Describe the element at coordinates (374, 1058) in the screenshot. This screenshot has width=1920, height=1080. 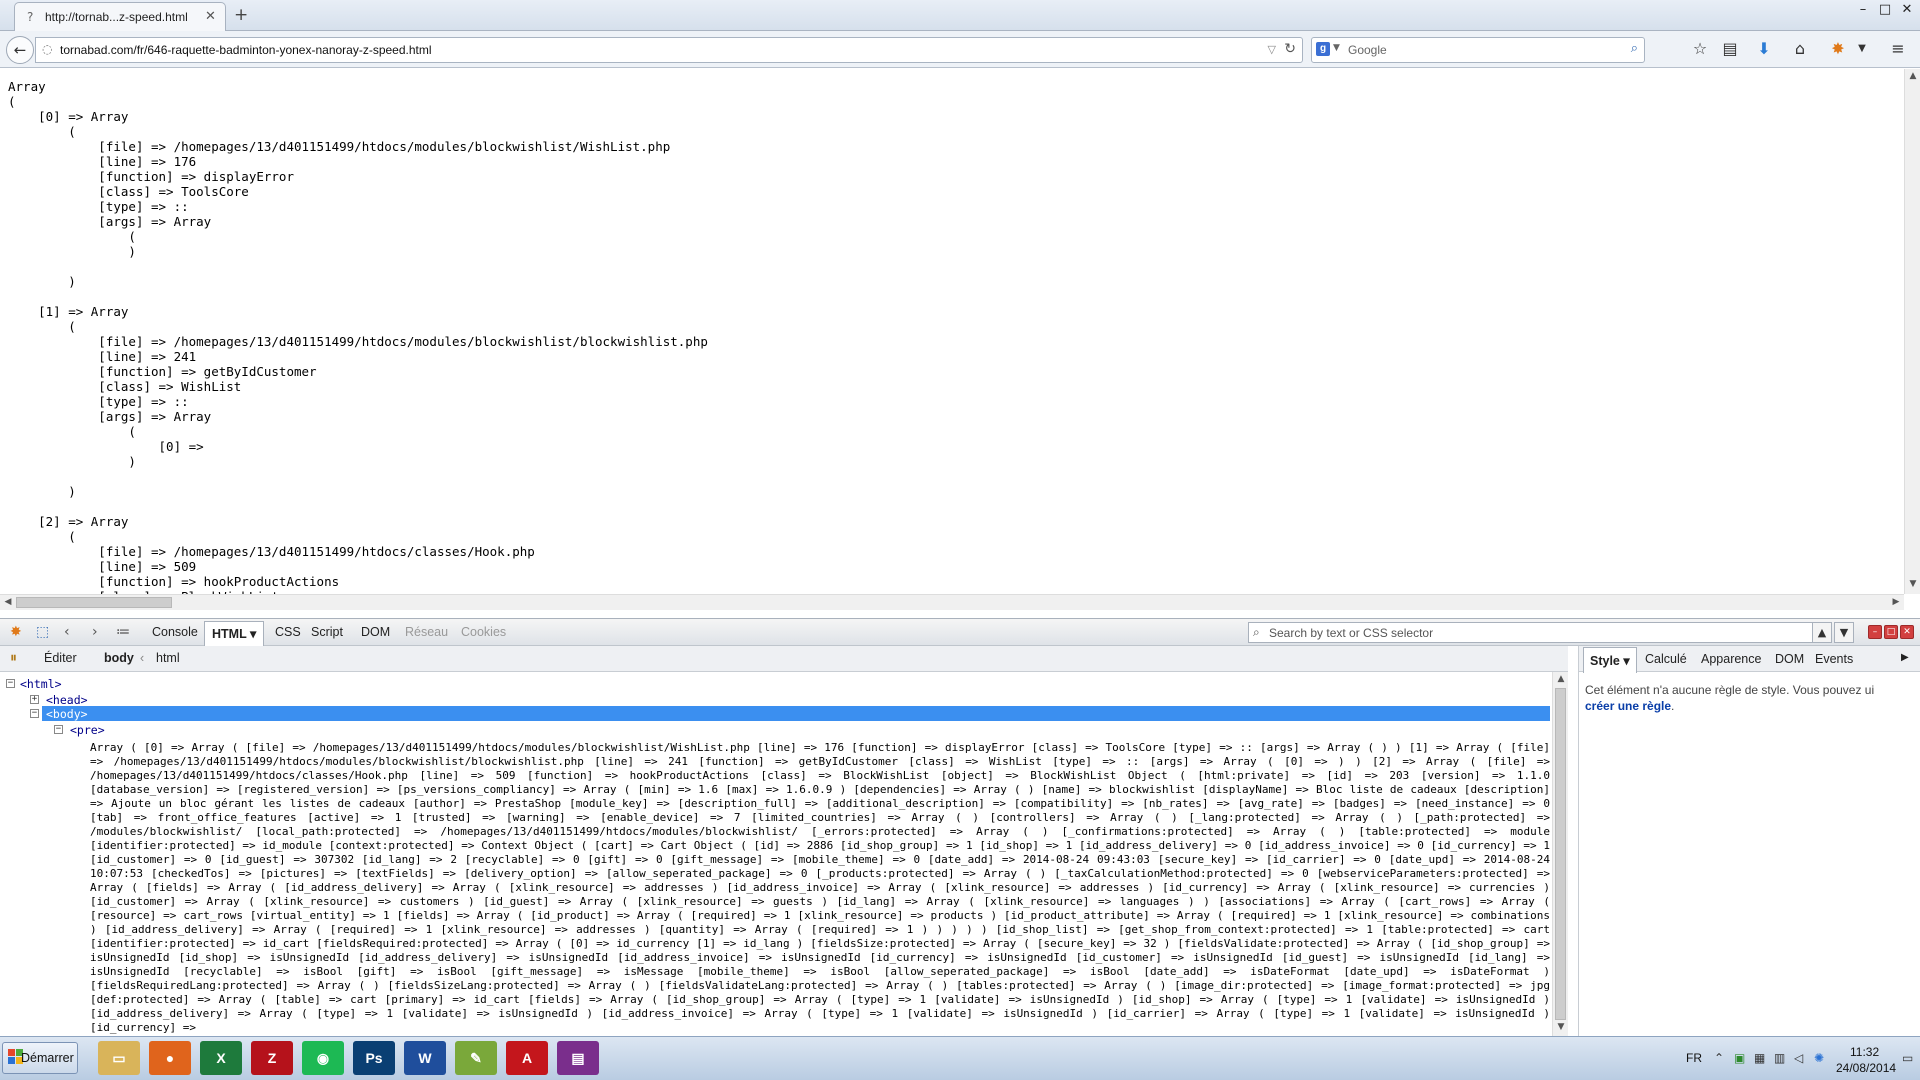
I see `taskbar-app-photoshop: Ps` at that location.